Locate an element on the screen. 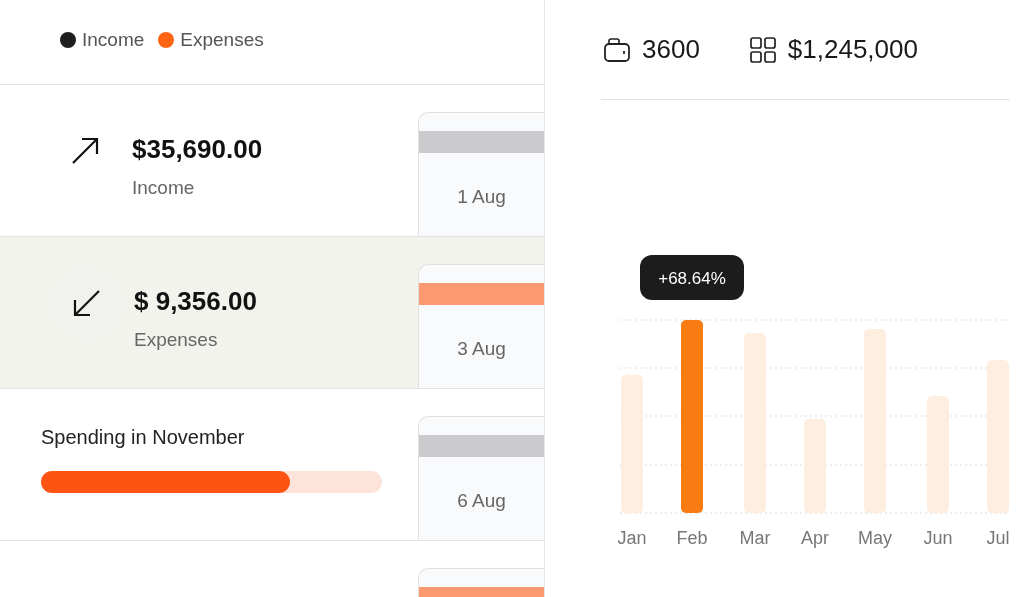 This screenshot has height=597, width=1024. spending-title: Spending in November is located at coordinates (143, 437).